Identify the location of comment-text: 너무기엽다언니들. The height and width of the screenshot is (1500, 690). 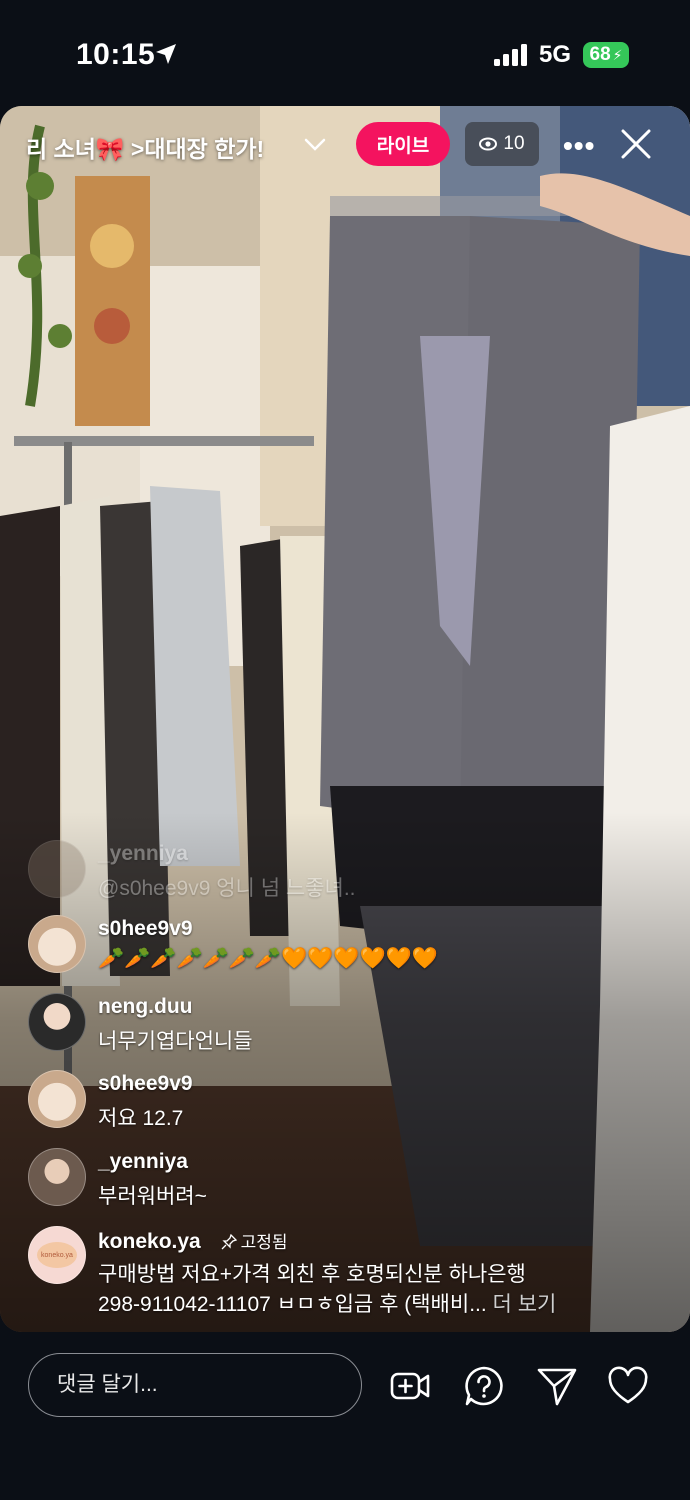
(175, 1041).